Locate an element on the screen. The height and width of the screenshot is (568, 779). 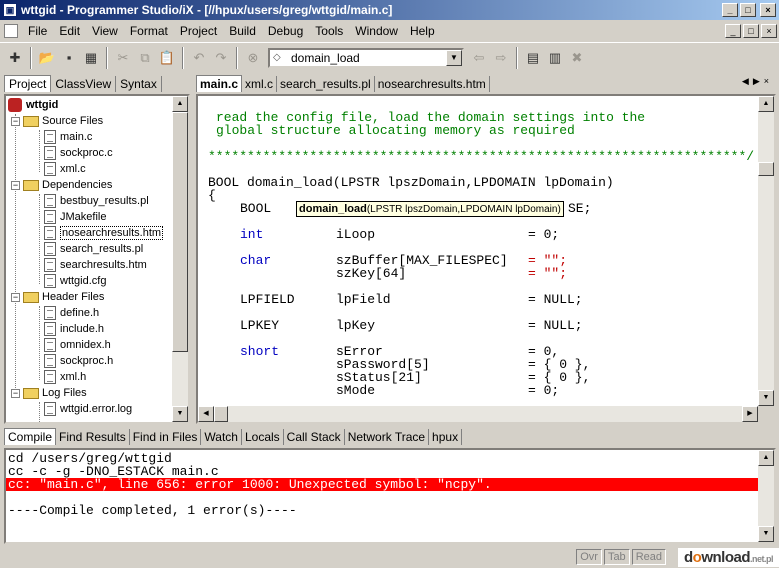
cut-icon: ✂ is located at coordinates (123, 58).